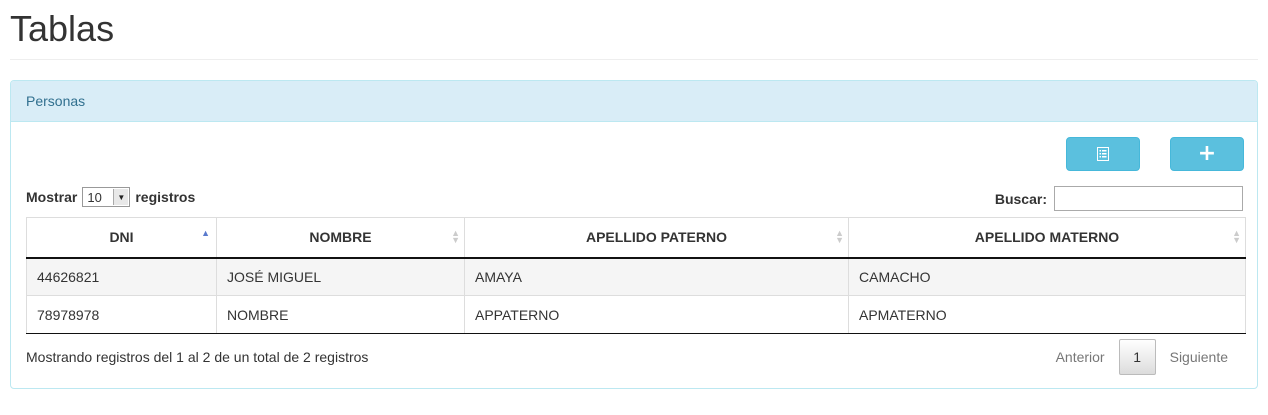 This screenshot has height=415, width=1268. Describe the element at coordinates (1199, 357) in the screenshot. I see `pagination-next: Siguiente` at that location.